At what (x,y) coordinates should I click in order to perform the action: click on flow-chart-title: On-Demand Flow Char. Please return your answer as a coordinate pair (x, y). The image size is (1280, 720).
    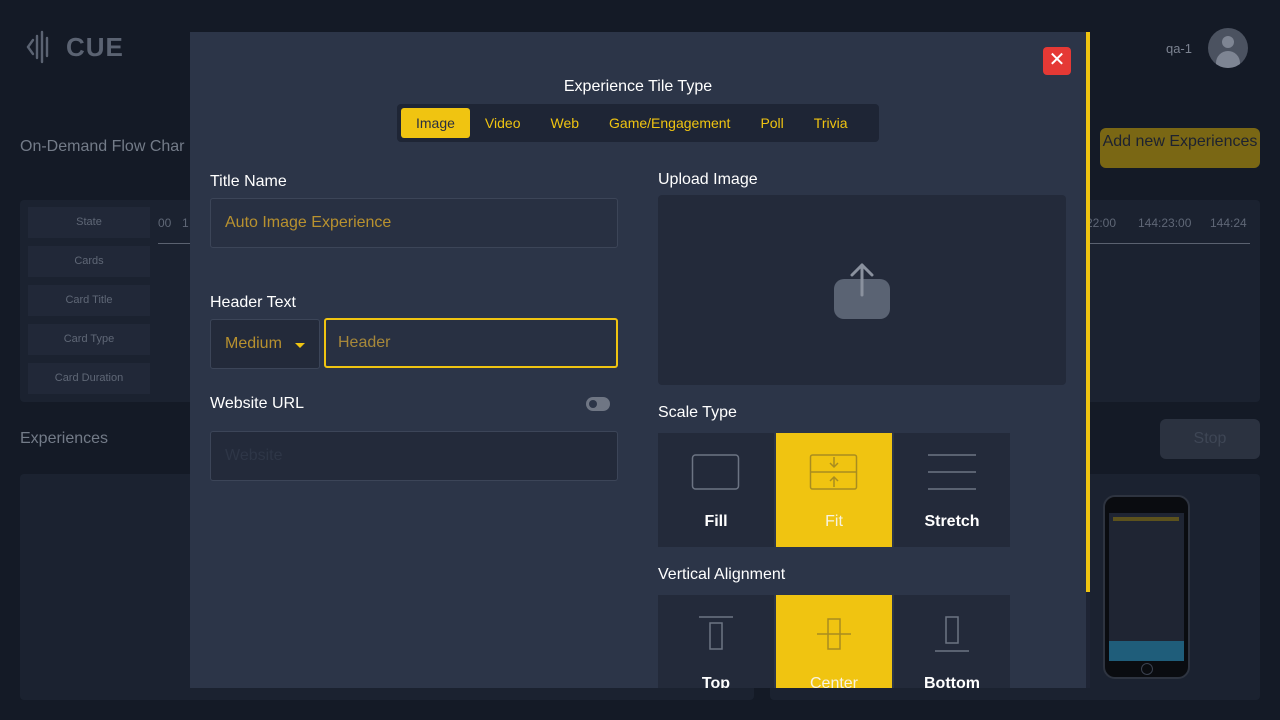
    Looking at the image, I should click on (102, 146).